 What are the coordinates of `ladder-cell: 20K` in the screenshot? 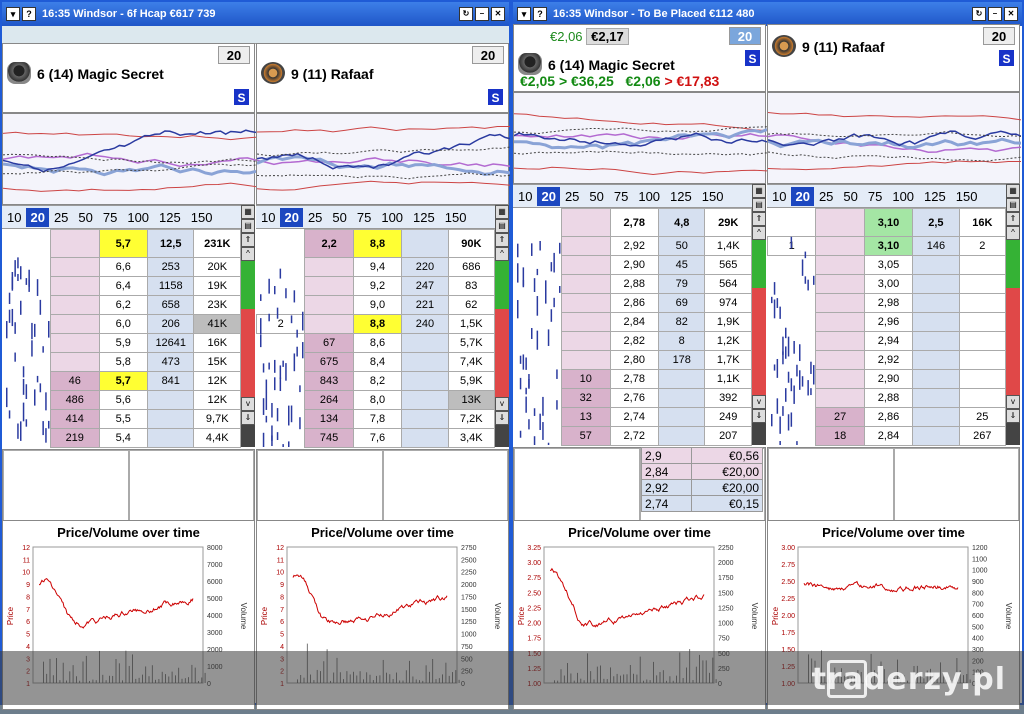 It's located at (217, 267).